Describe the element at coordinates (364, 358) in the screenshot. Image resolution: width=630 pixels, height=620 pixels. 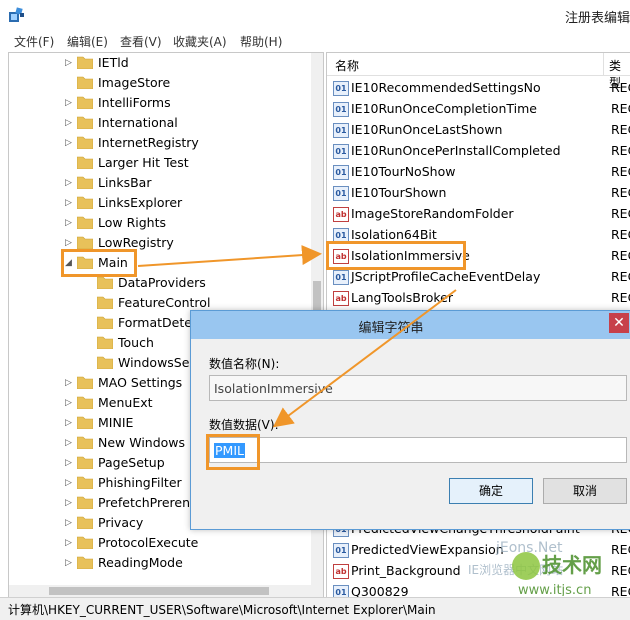
I see `arrow-to-data` at that location.